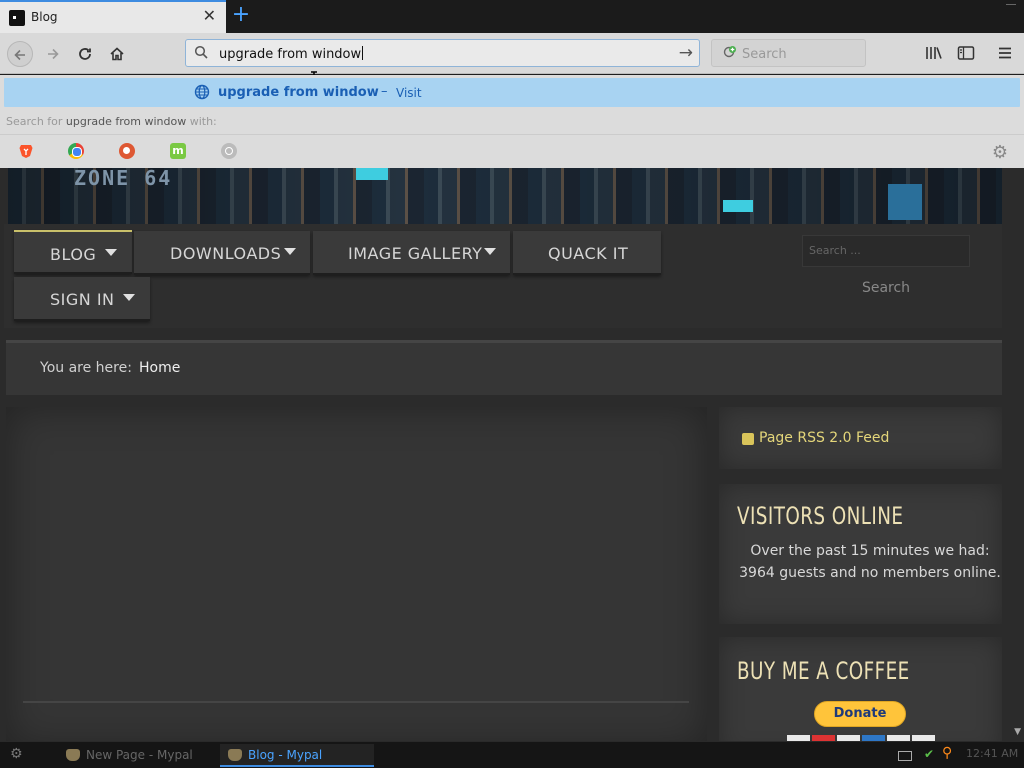 The image size is (1024, 768). Describe the element at coordinates (824, 438) in the screenshot. I see `rss-feed-link: Page RSS 2.0 Feed` at that location.